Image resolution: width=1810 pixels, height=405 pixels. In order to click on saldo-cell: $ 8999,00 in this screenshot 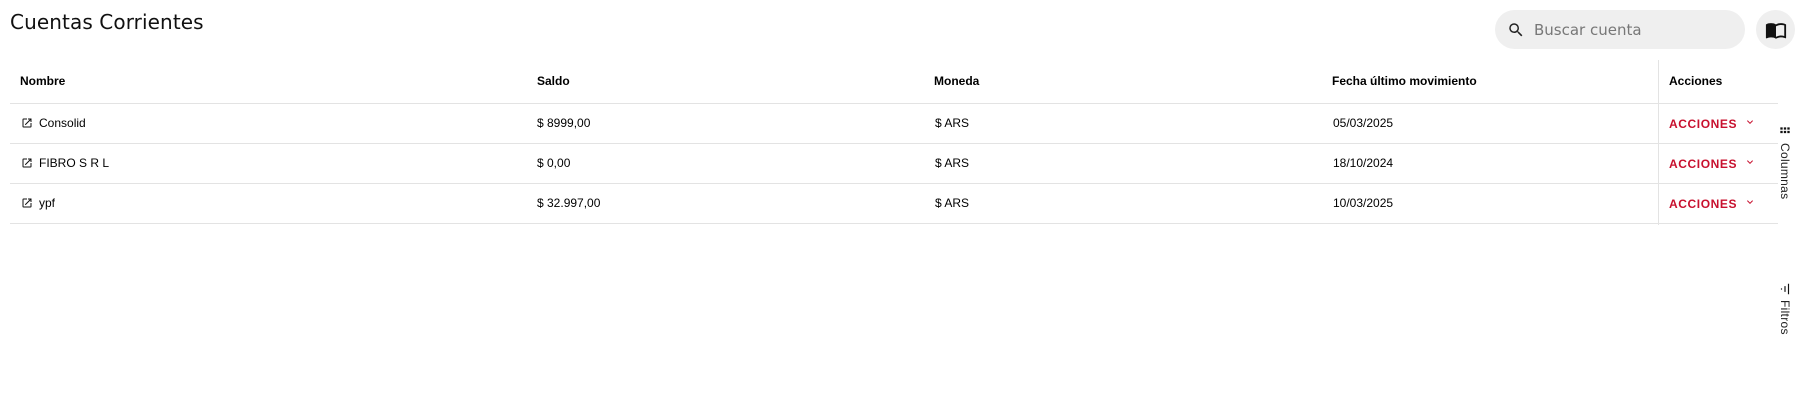, I will do `click(564, 123)`.